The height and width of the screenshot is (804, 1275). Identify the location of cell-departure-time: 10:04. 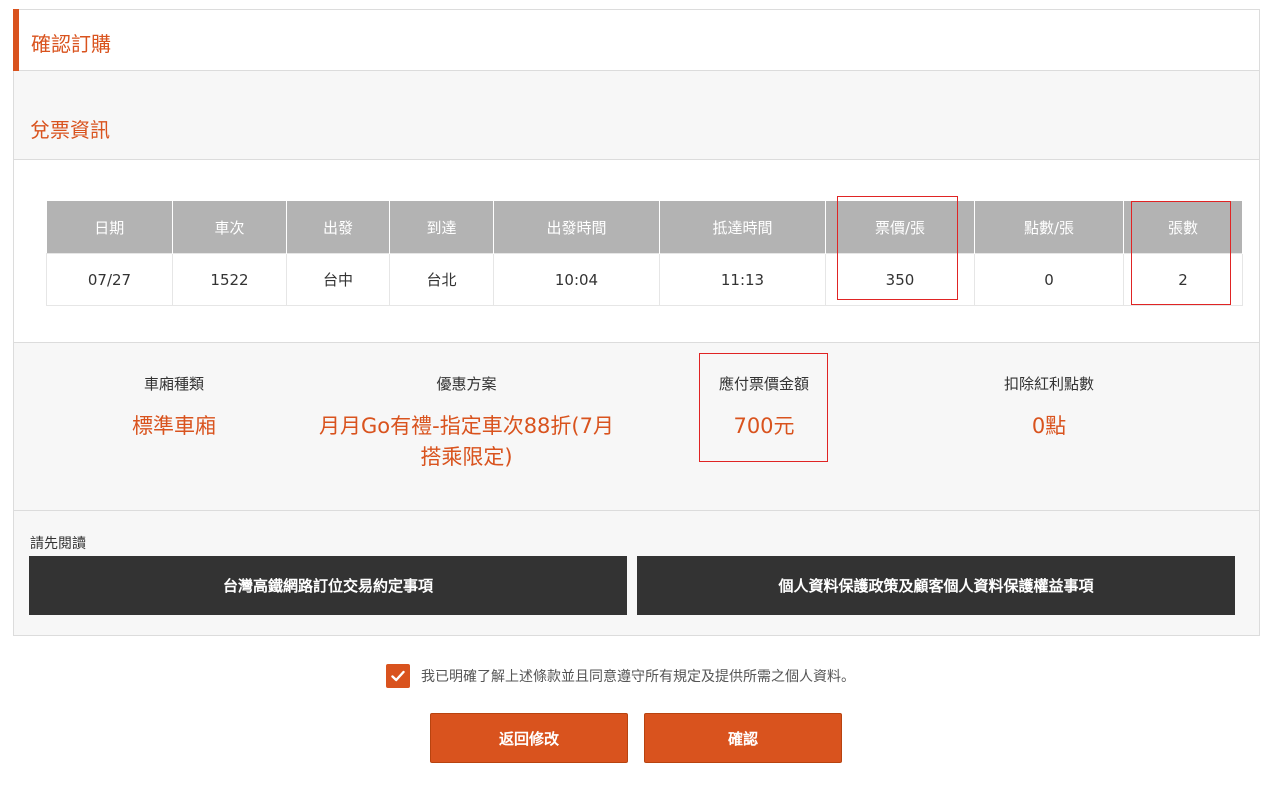
(576, 279).